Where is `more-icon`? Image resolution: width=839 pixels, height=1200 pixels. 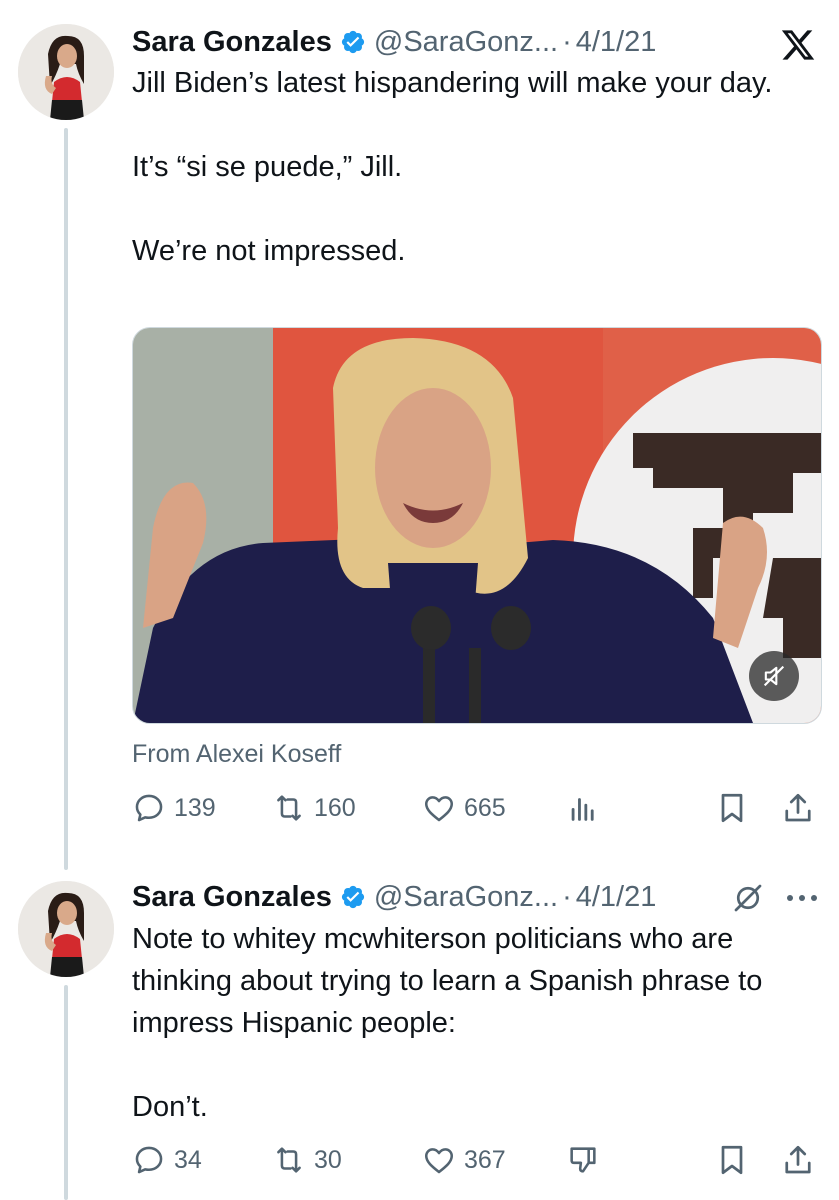
more-icon is located at coordinates (802, 898).